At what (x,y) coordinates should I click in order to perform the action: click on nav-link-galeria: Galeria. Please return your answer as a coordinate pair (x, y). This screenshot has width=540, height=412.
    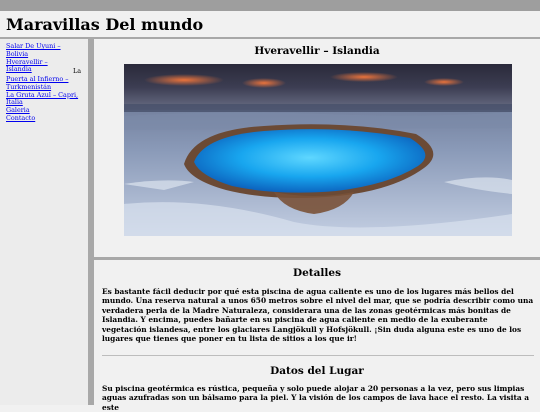
    Looking at the image, I should click on (18, 110).